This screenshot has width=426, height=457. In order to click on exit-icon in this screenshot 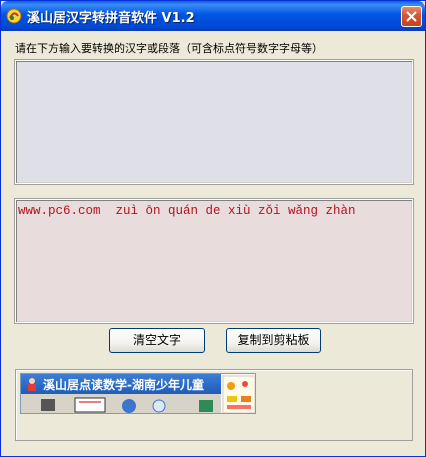, I will do `click(206, 406)`.